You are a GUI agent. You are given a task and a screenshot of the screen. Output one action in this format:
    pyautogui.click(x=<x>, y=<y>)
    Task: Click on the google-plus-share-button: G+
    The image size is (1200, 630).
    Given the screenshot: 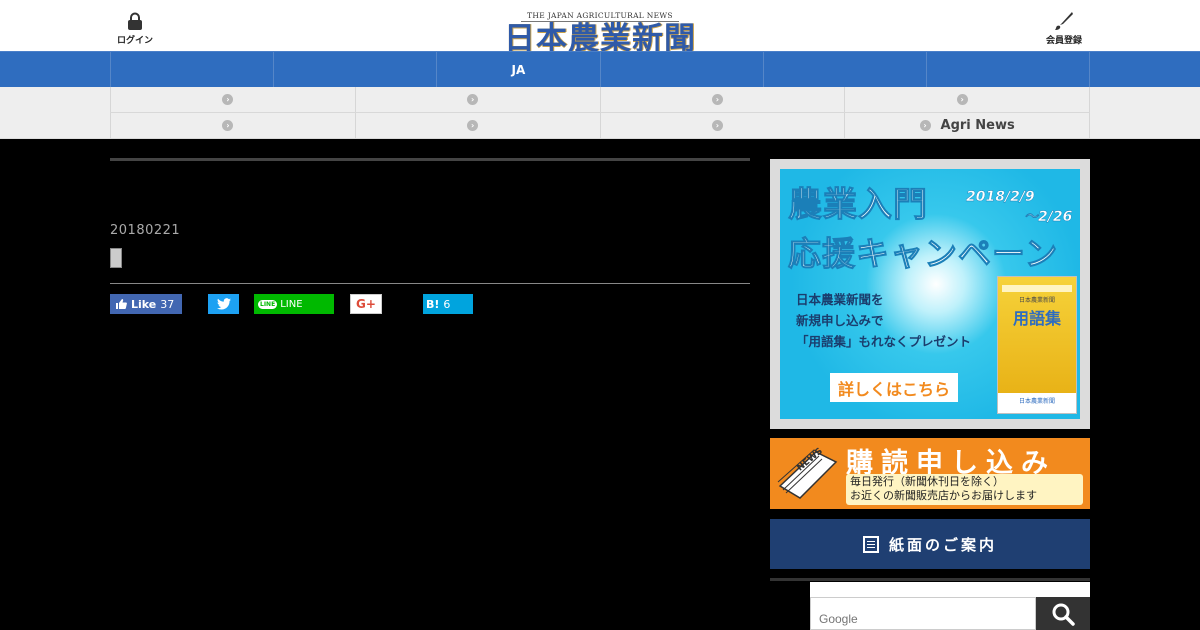 What is the action you would take?
    pyautogui.click(x=366, y=304)
    